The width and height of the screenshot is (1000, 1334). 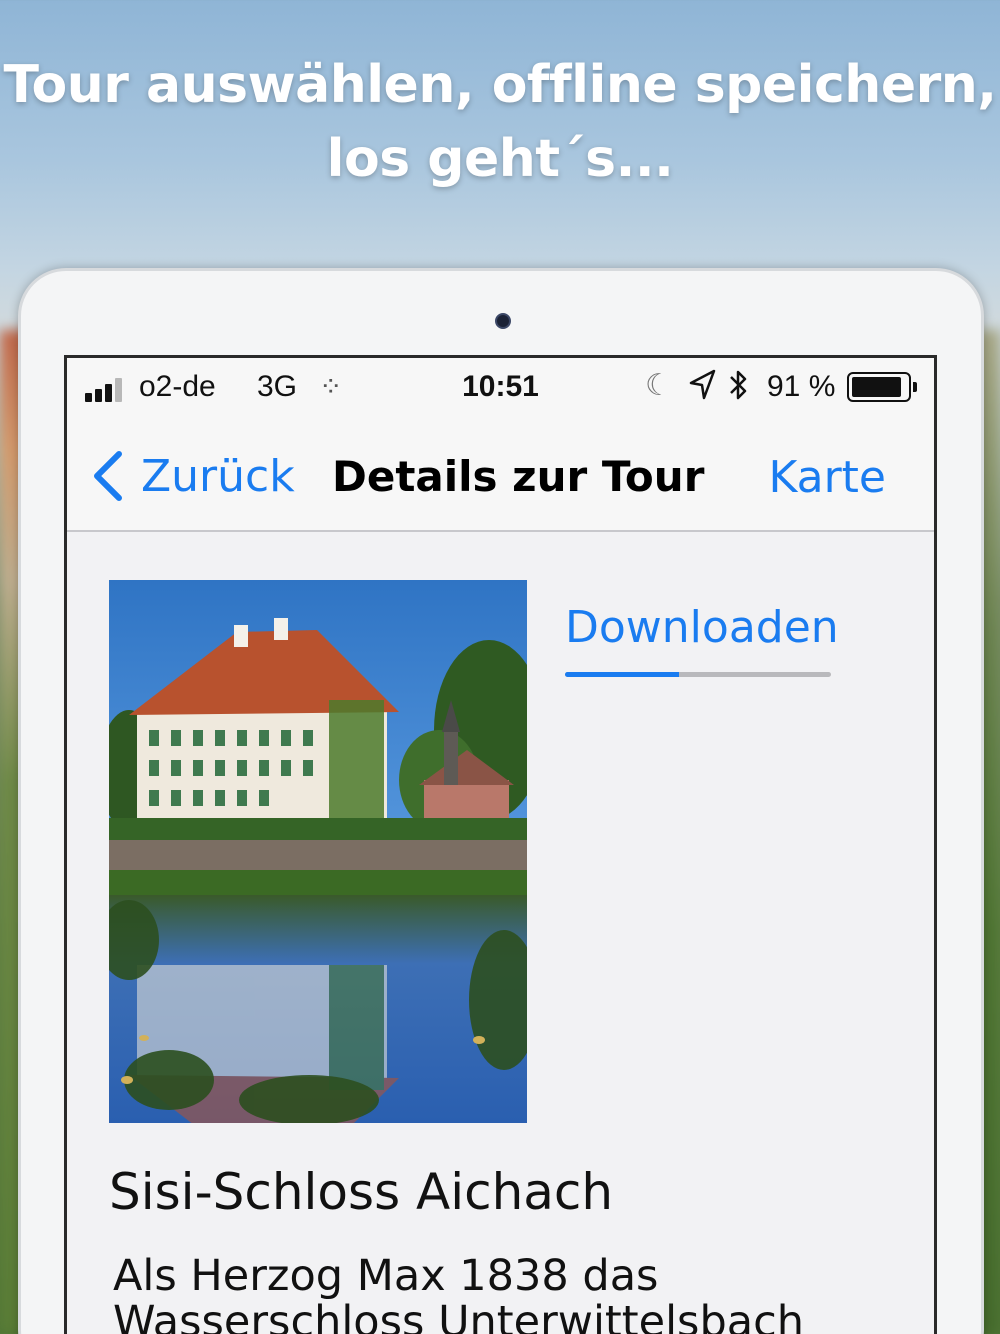 I want to click on location-arrow-icon, so click(x=702, y=389).